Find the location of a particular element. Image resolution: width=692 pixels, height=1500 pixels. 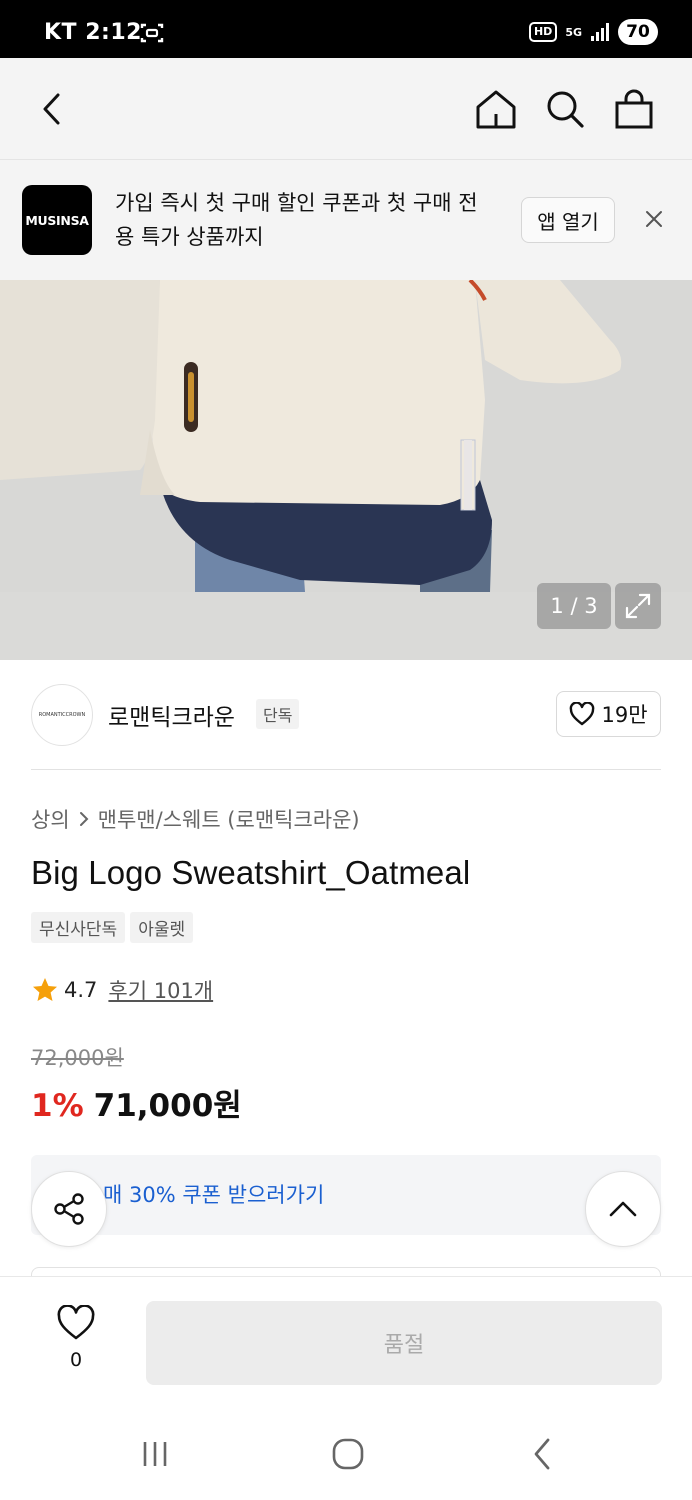

close-icon is located at coordinates (654, 219).